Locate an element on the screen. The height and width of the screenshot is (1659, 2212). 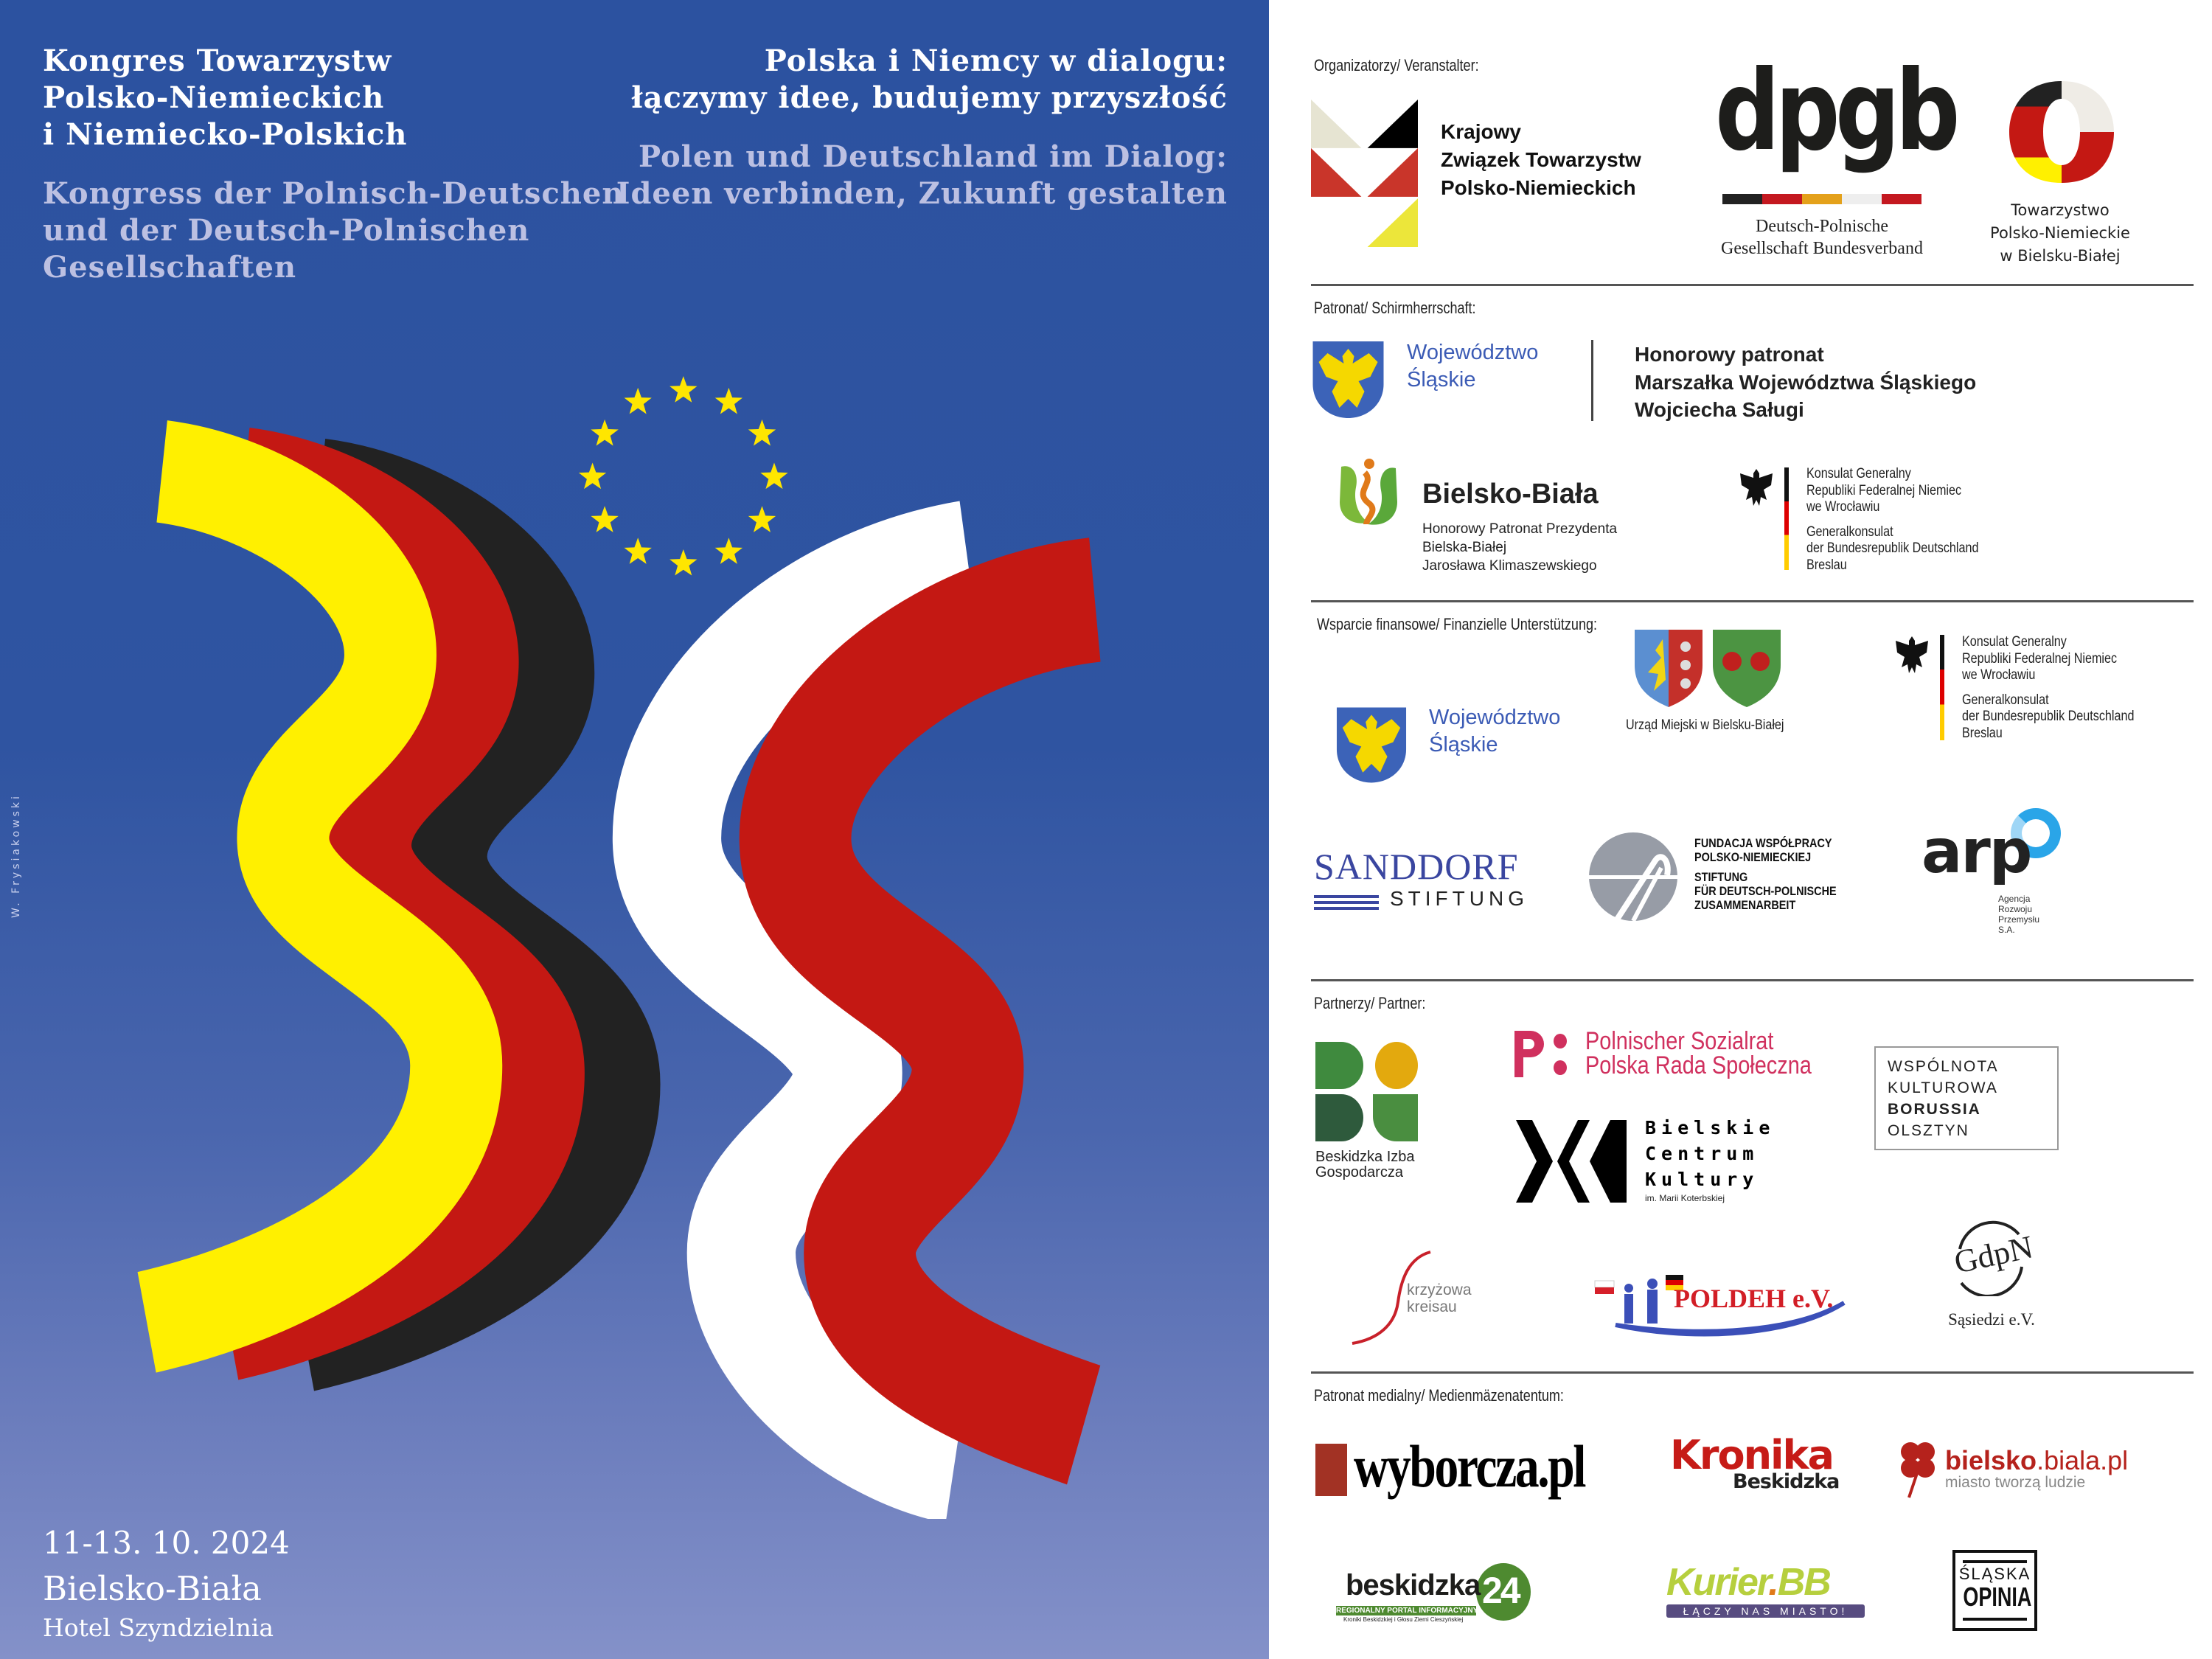
dpgb-logo: dpgb is located at coordinates (1838, 111).